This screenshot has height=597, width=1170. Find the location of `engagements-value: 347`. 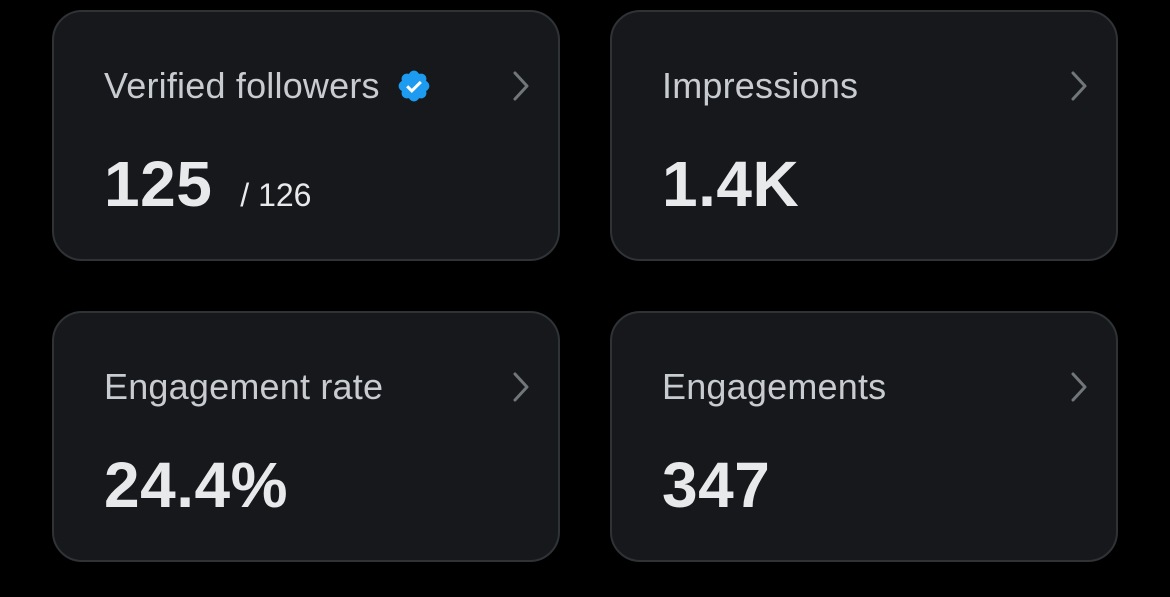

engagements-value: 347 is located at coordinates (716, 485).